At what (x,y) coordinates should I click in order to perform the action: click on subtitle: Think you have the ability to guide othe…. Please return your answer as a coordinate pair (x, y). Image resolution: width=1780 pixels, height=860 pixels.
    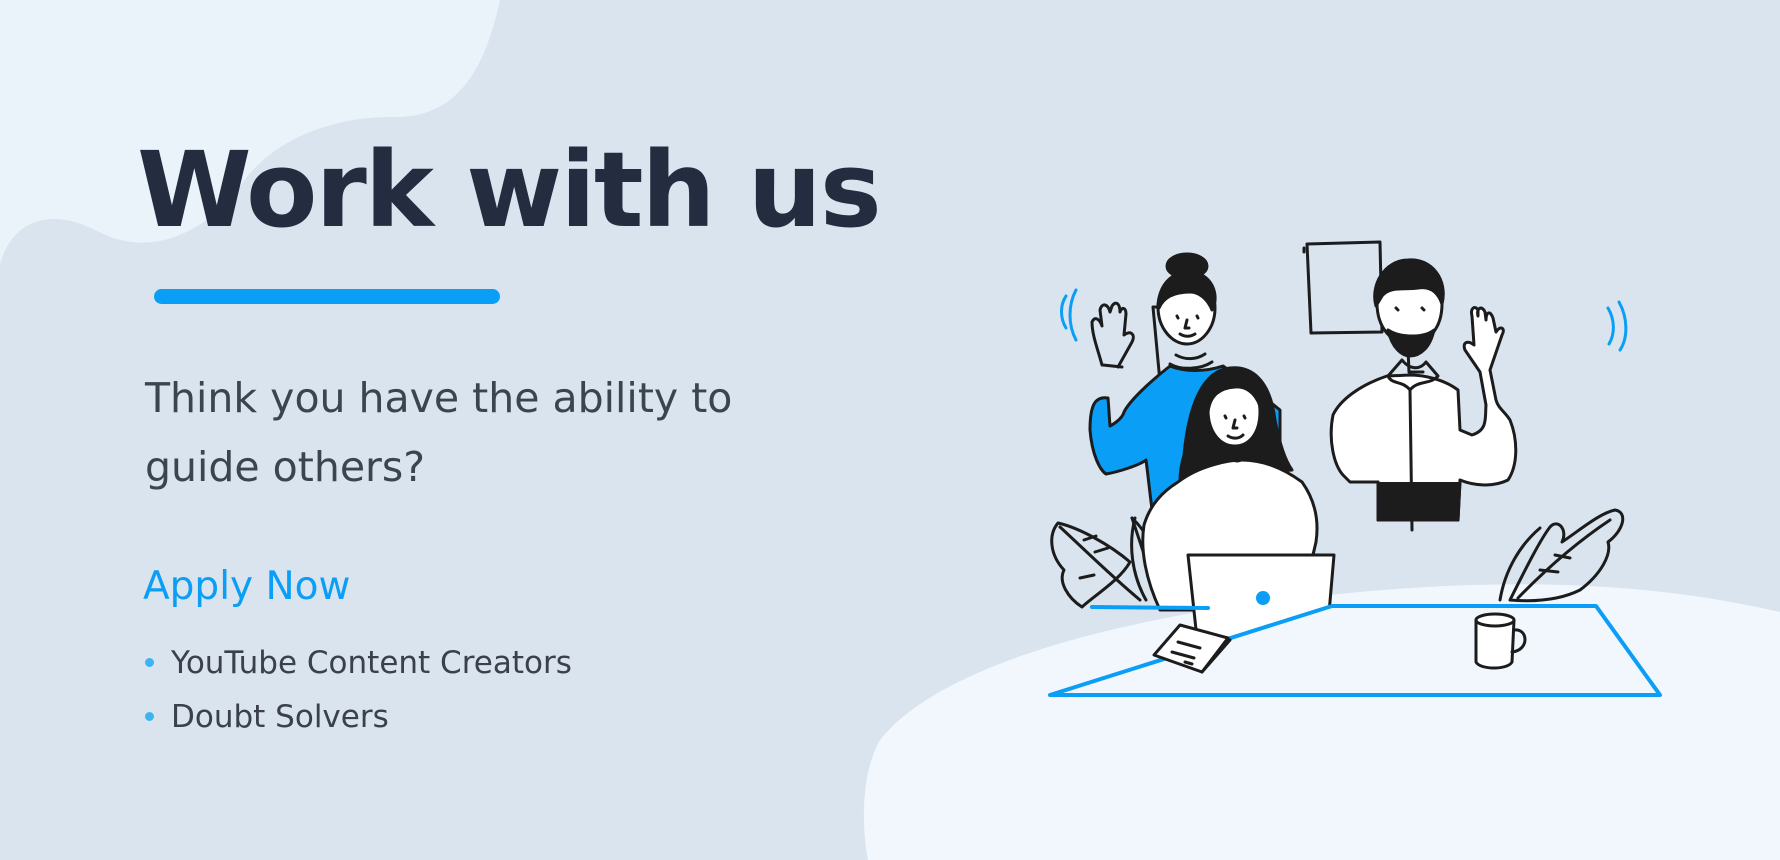
    Looking at the image, I should click on (439, 432).